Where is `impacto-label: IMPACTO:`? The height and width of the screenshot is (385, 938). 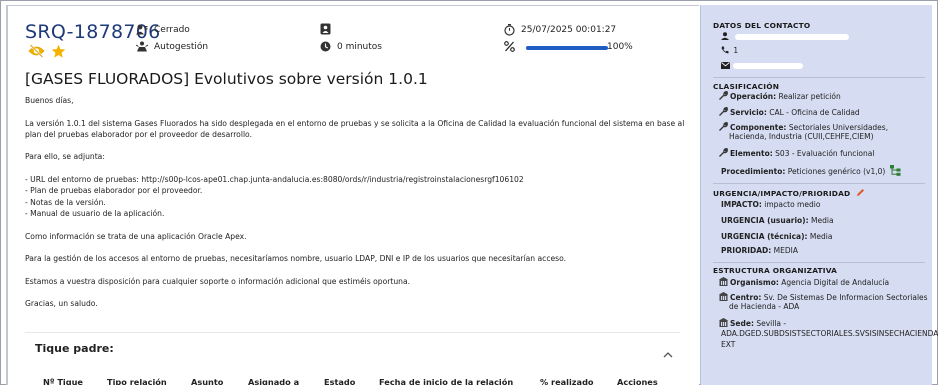
impacto-label: IMPACTO: is located at coordinates (741, 204).